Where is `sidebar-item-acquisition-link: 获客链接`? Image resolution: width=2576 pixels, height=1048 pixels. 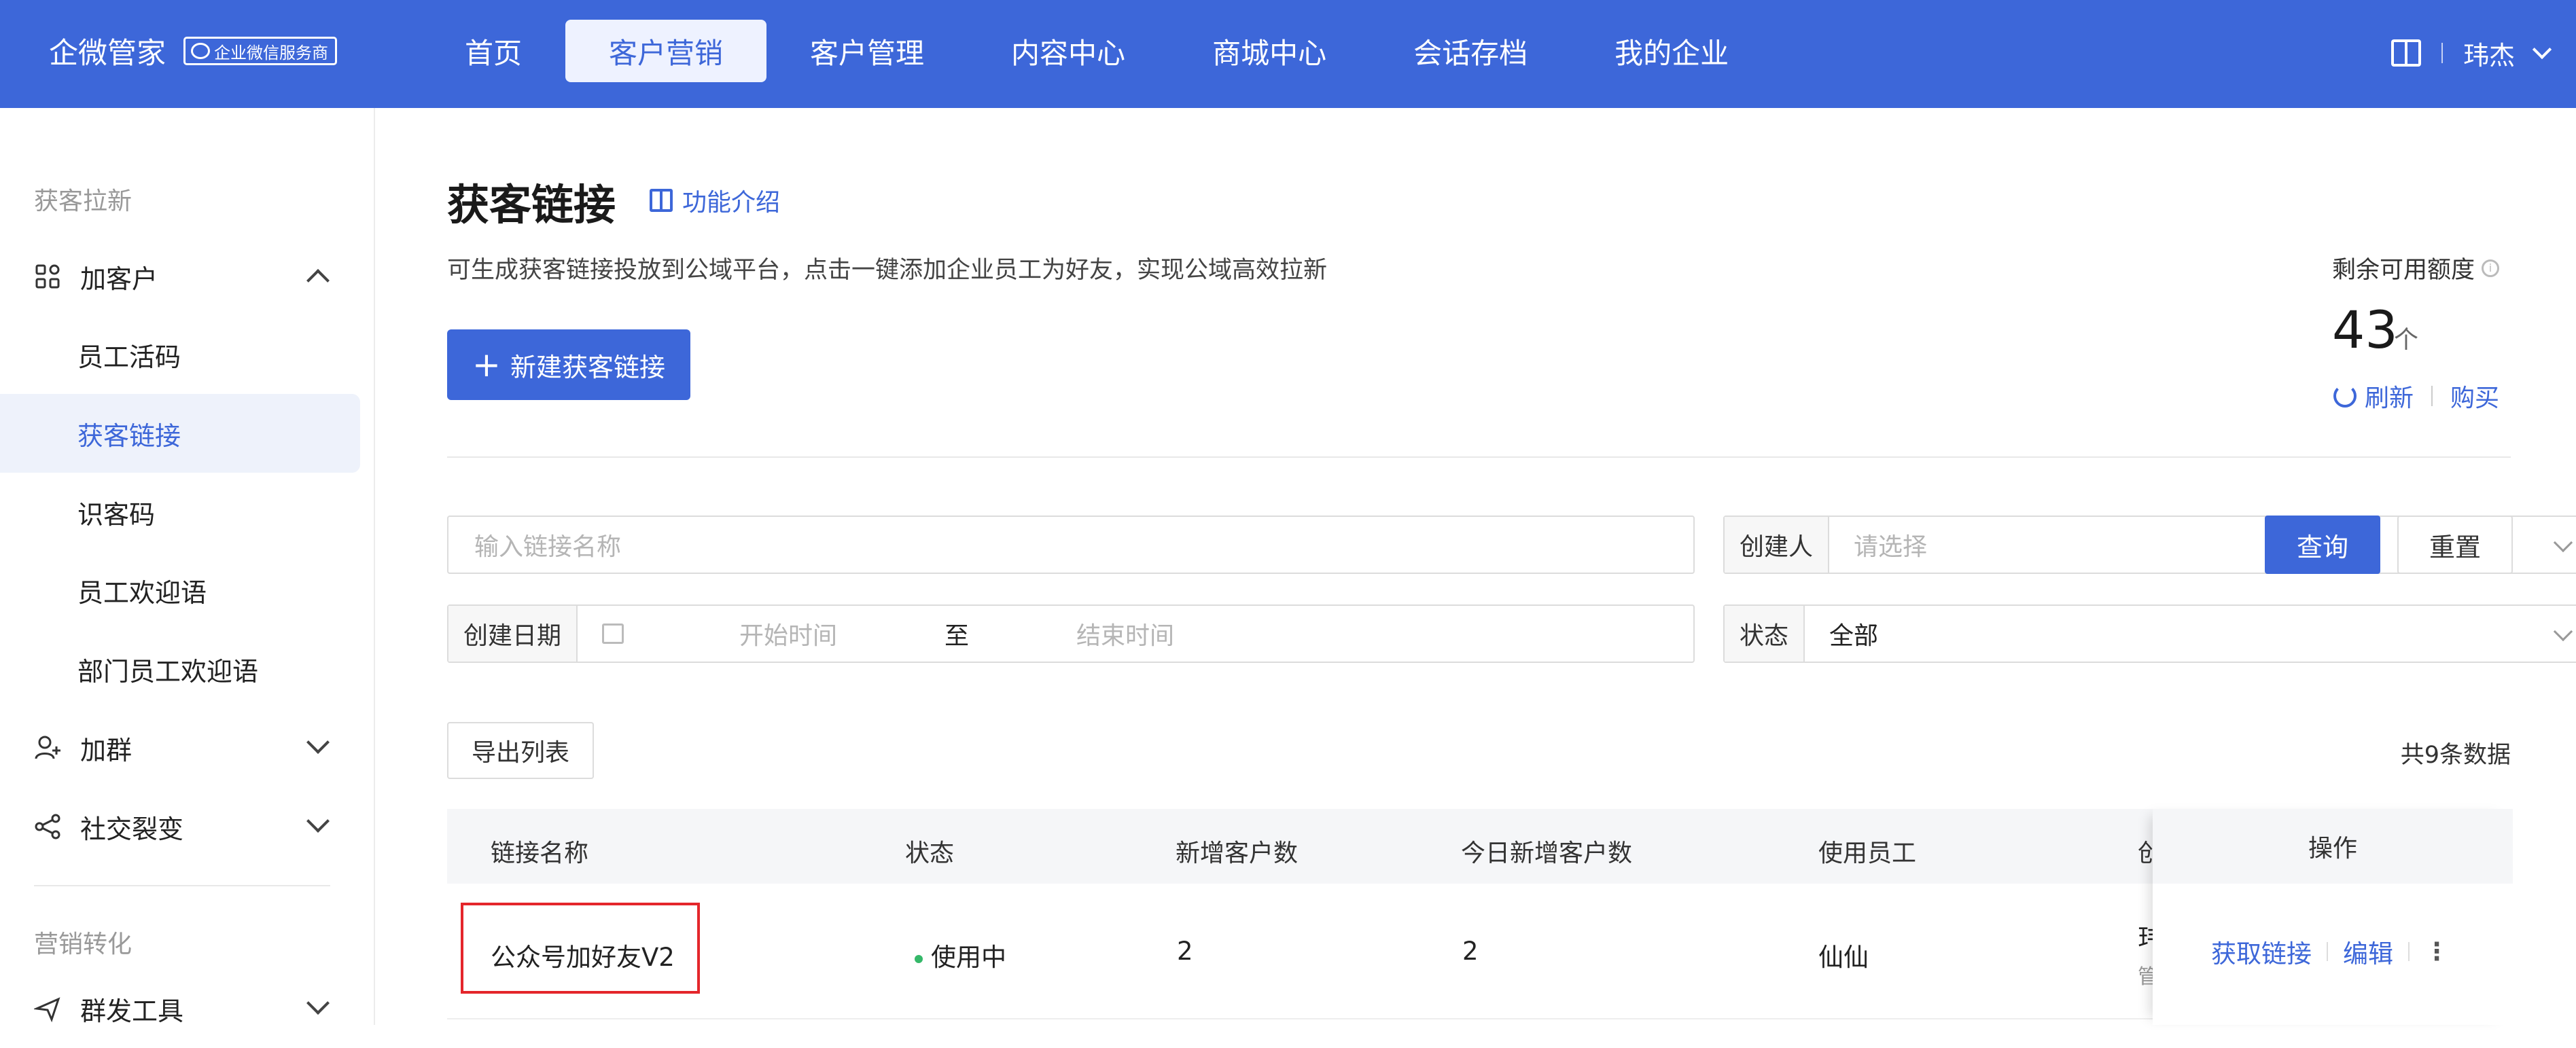 sidebar-item-acquisition-link: 获客链接 is located at coordinates (180, 433).